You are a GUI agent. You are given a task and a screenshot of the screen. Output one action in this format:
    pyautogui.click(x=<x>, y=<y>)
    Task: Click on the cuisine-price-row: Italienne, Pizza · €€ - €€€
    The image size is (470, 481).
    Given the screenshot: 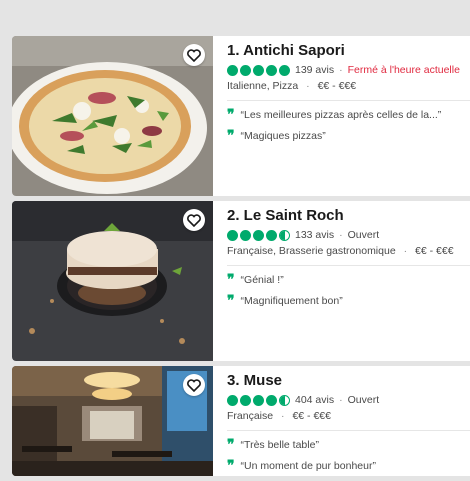 What is the action you would take?
    pyautogui.click(x=348, y=86)
    